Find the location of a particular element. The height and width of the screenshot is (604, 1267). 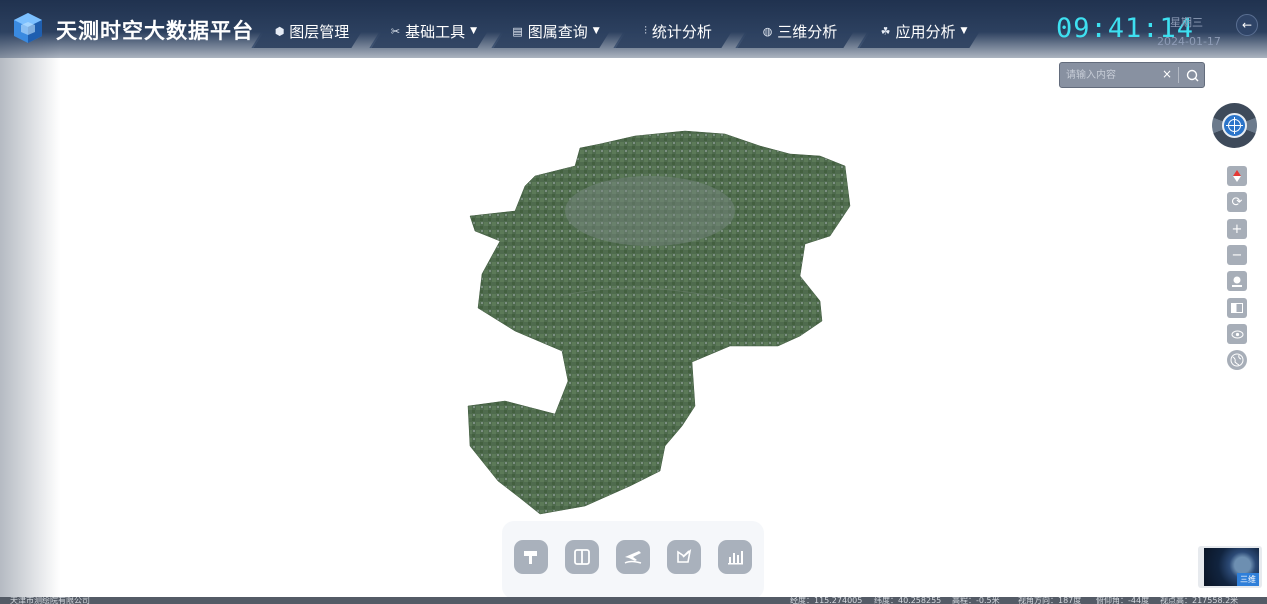

nav-statistics: ⫶ 统计分析 is located at coordinates (678, 31).